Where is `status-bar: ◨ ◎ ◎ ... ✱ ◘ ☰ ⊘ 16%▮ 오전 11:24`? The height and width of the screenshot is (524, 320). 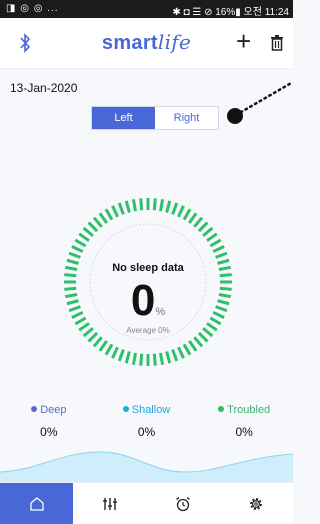
status-bar: ◨ ◎ ◎ ... ✱ ◘ ☰ ⊘ 16%▮ 오전 11:24 is located at coordinates (146, 9).